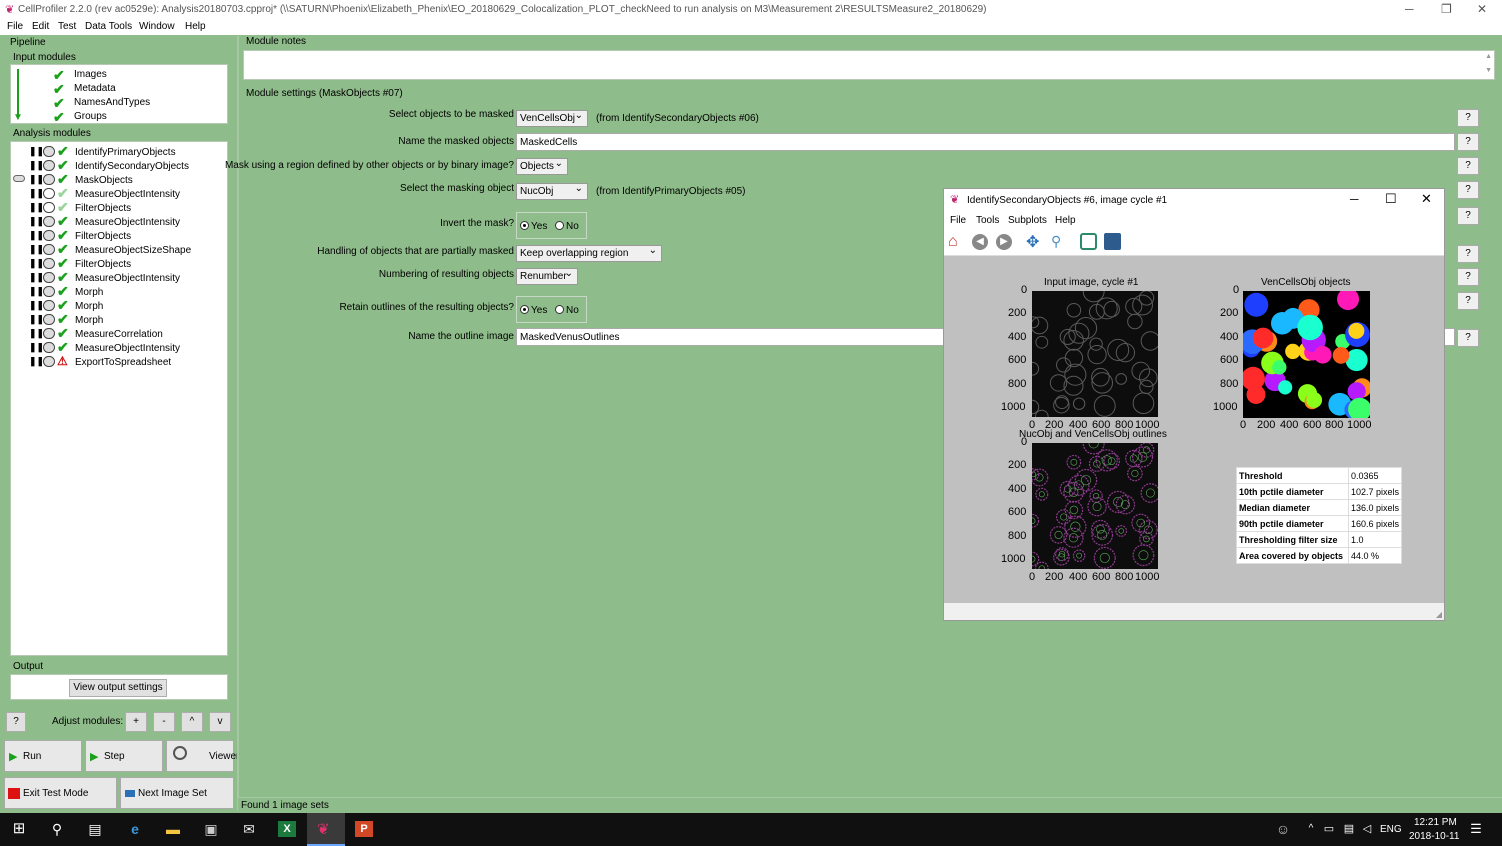 The width and height of the screenshot is (1502, 846). I want to click on cellprofiler-taskbar-button: ❦, so click(326, 829).